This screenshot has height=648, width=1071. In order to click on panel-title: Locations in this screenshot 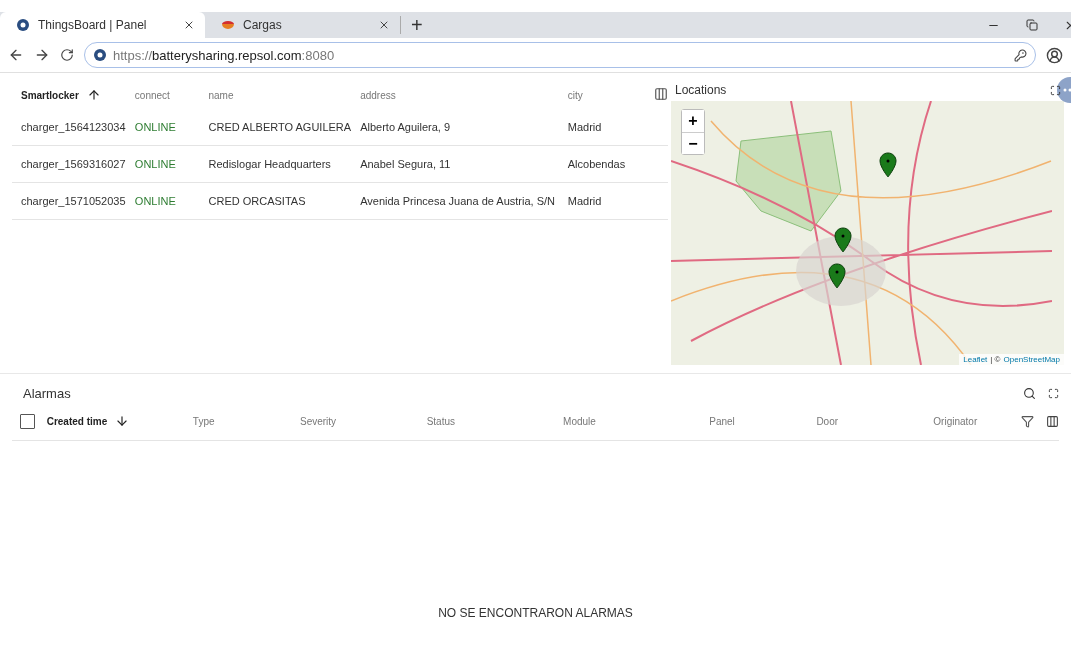, I will do `click(701, 91)`.